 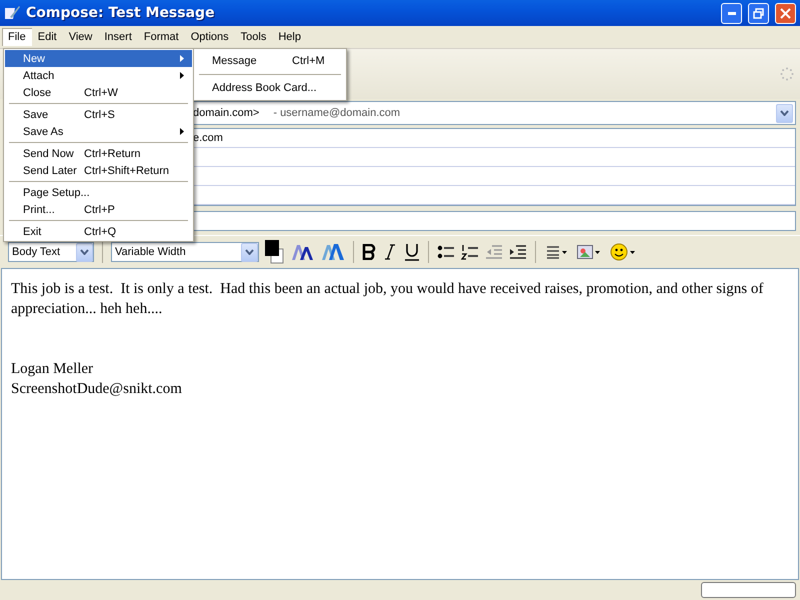 I want to click on minimize-button, so click(x=731, y=13).